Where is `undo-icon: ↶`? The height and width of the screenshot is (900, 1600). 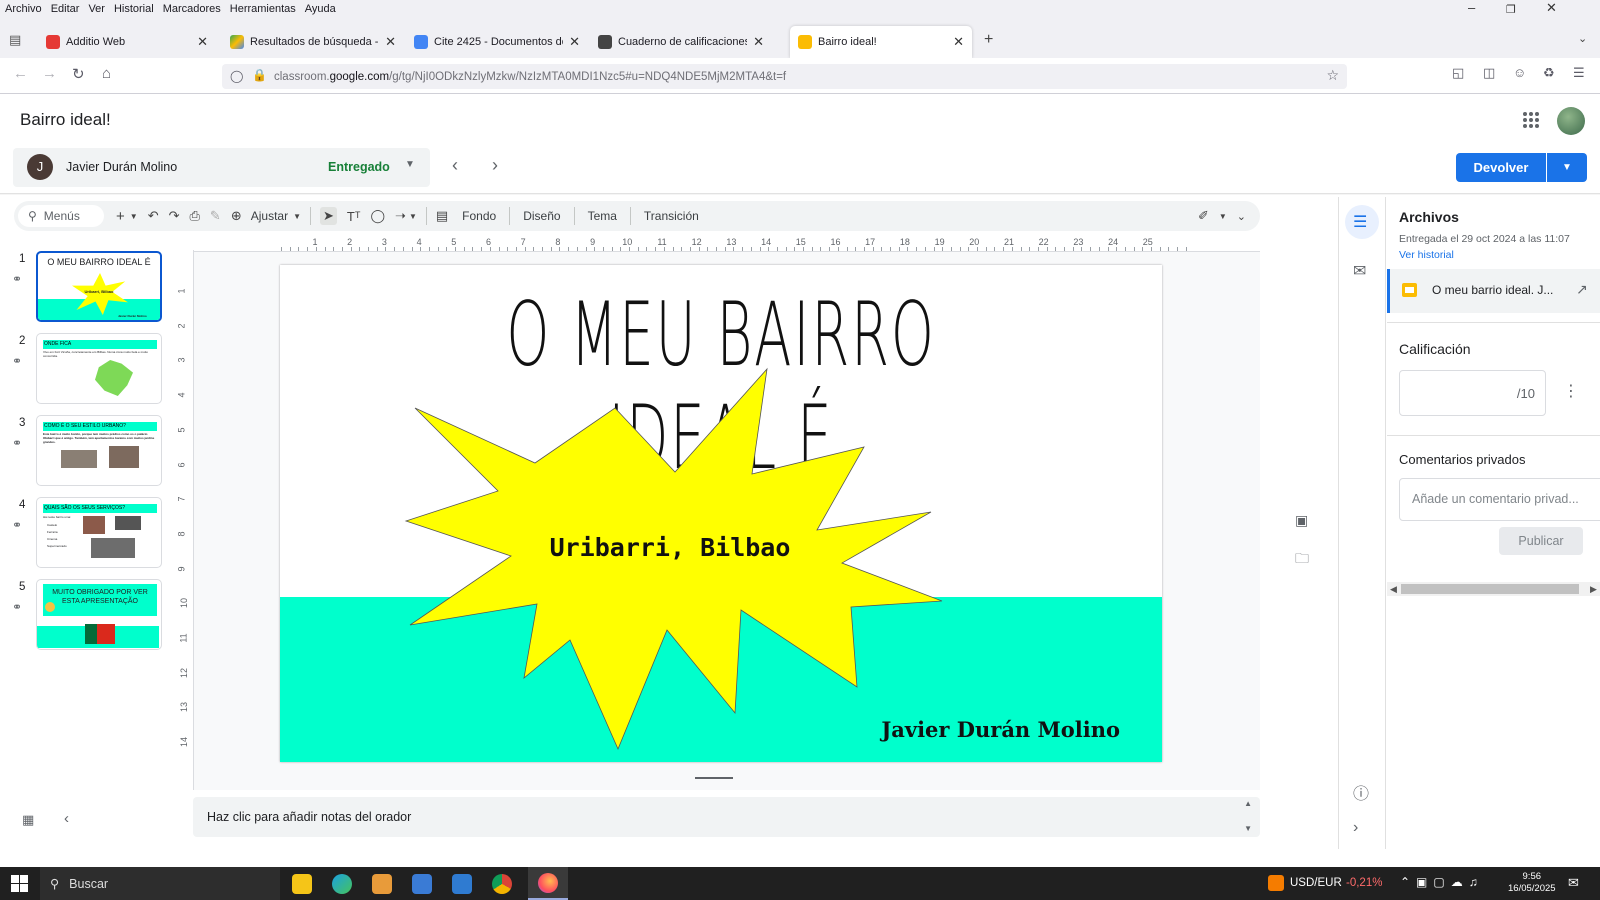 undo-icon: ↶ is located at coordinates (153, 216).